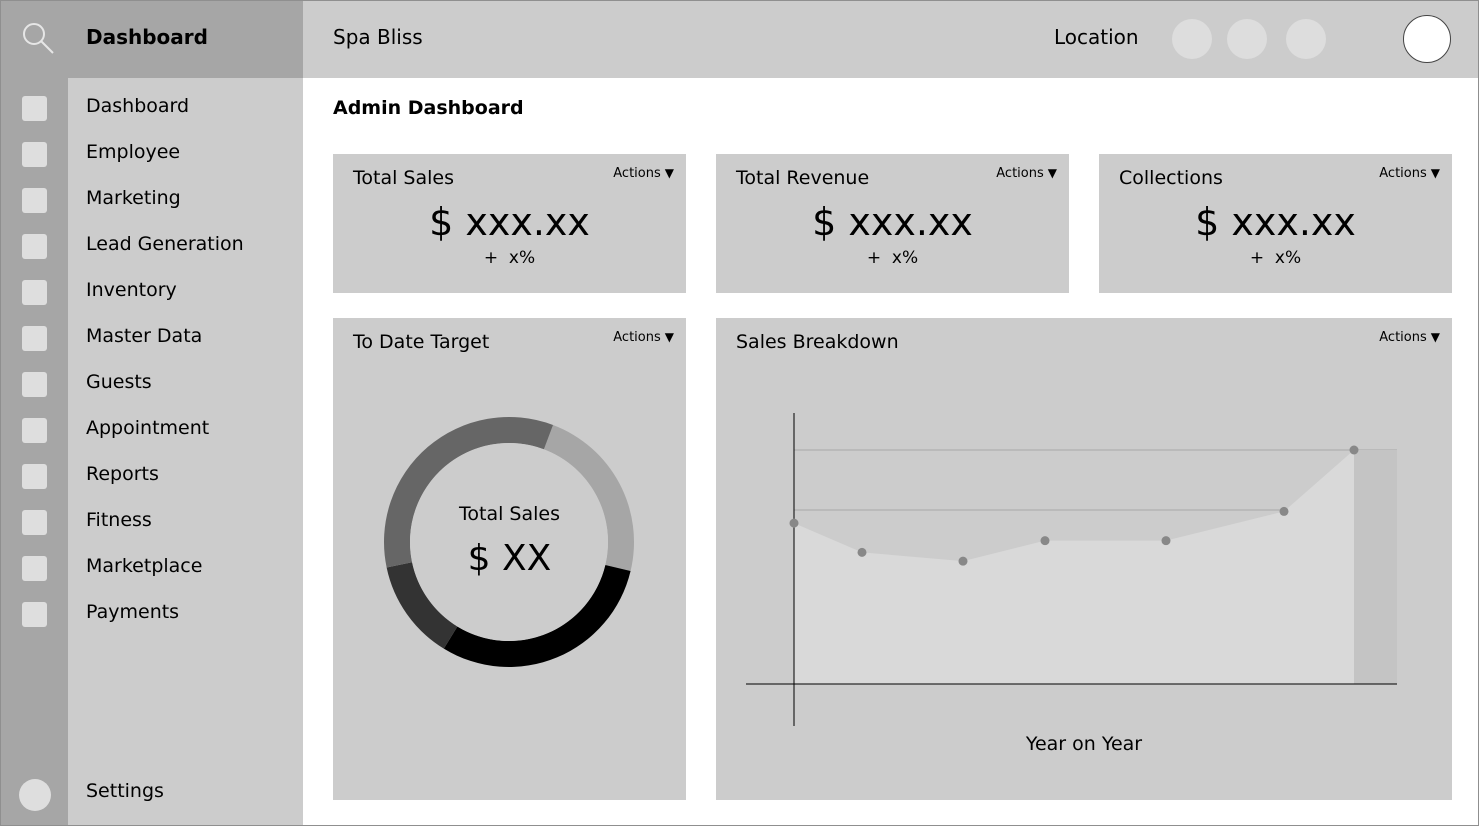  What do you see at coordinates (133, 198) in the screenshot?
I see `sidebar-item-label: Marketing` at bounding box center [133, 198].